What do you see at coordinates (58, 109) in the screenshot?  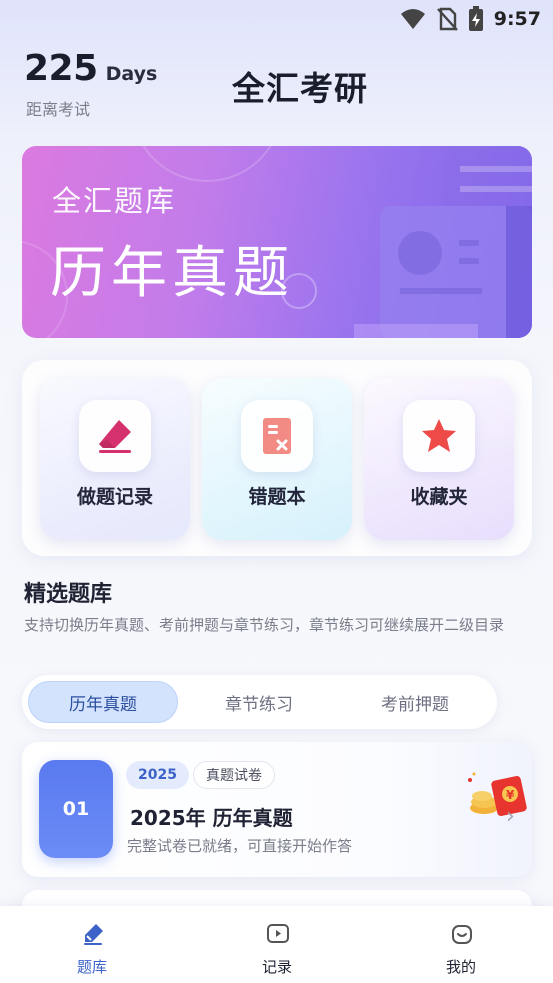 I see `days-label: 距离考试` at bounding box center [58, 109].